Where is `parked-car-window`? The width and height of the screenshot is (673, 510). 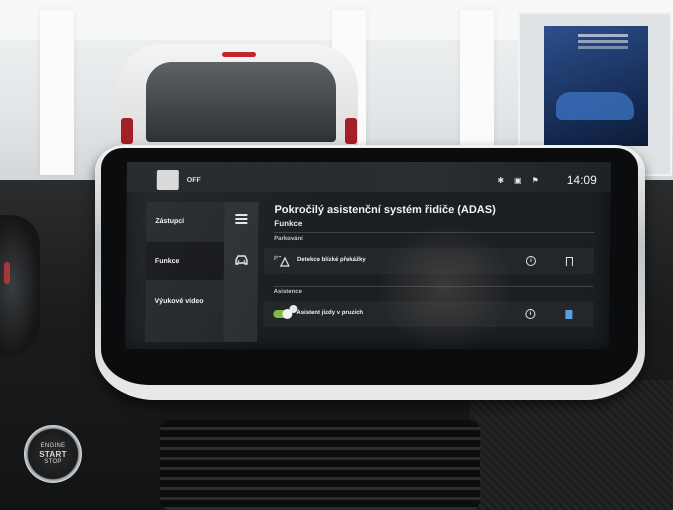 parked-car-window is located at coordinates (241, 102).